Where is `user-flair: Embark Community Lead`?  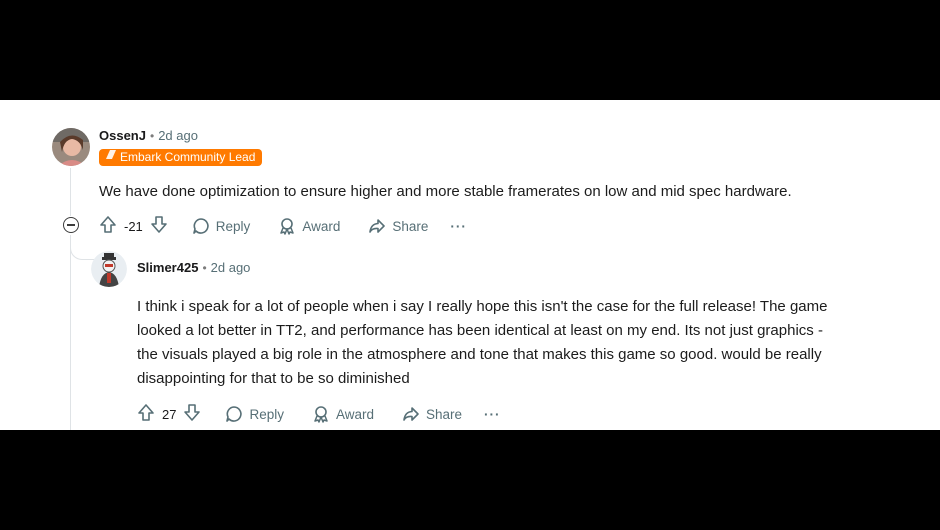 user-flair: Embark Community Lead is located at coordinates (181, 157).